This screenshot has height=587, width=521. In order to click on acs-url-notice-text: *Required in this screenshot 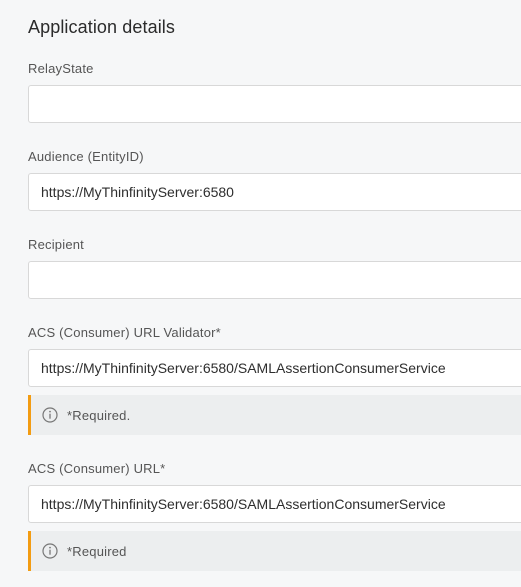, I will do `click(97, 551)`.